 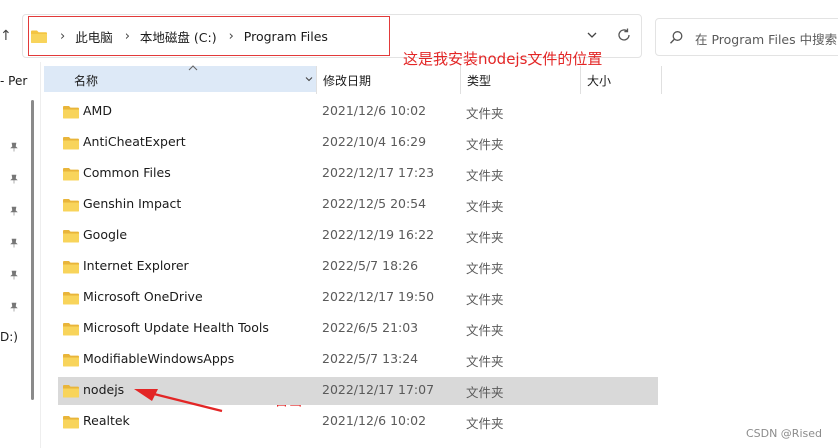 What do you see at coordinates (286, 36) in the screenshot?
I see `breadcrumb-program-files: Program Files` at bounding box center [286, 36].